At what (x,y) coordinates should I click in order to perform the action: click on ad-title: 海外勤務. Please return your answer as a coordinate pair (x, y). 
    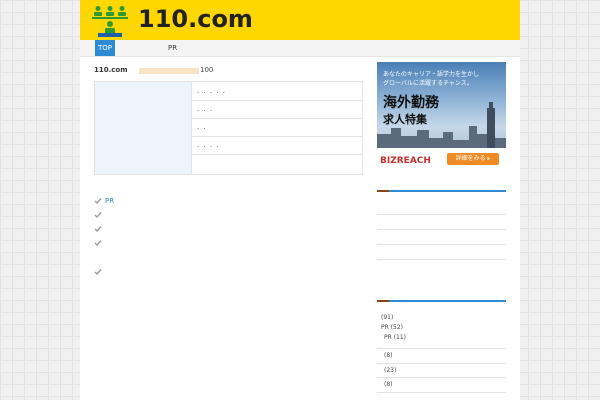
    Looking at the image, I should click on (411, 103).